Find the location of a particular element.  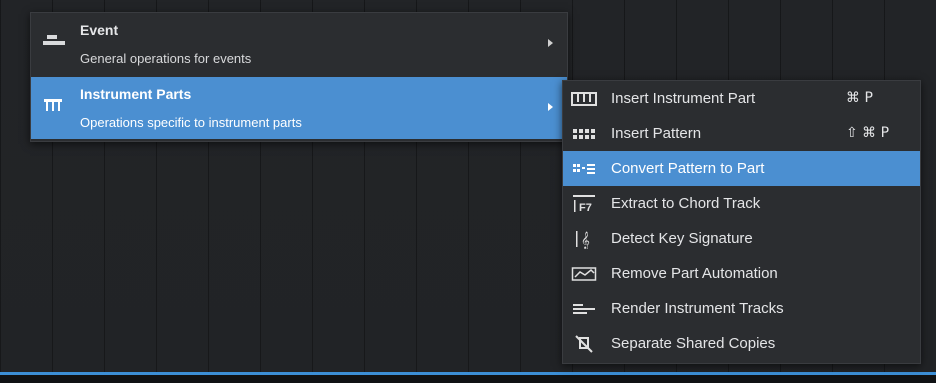

menu-item-detect-key-signature: 𝄞 Detect Key Signature is located at coordinates (741, 238).